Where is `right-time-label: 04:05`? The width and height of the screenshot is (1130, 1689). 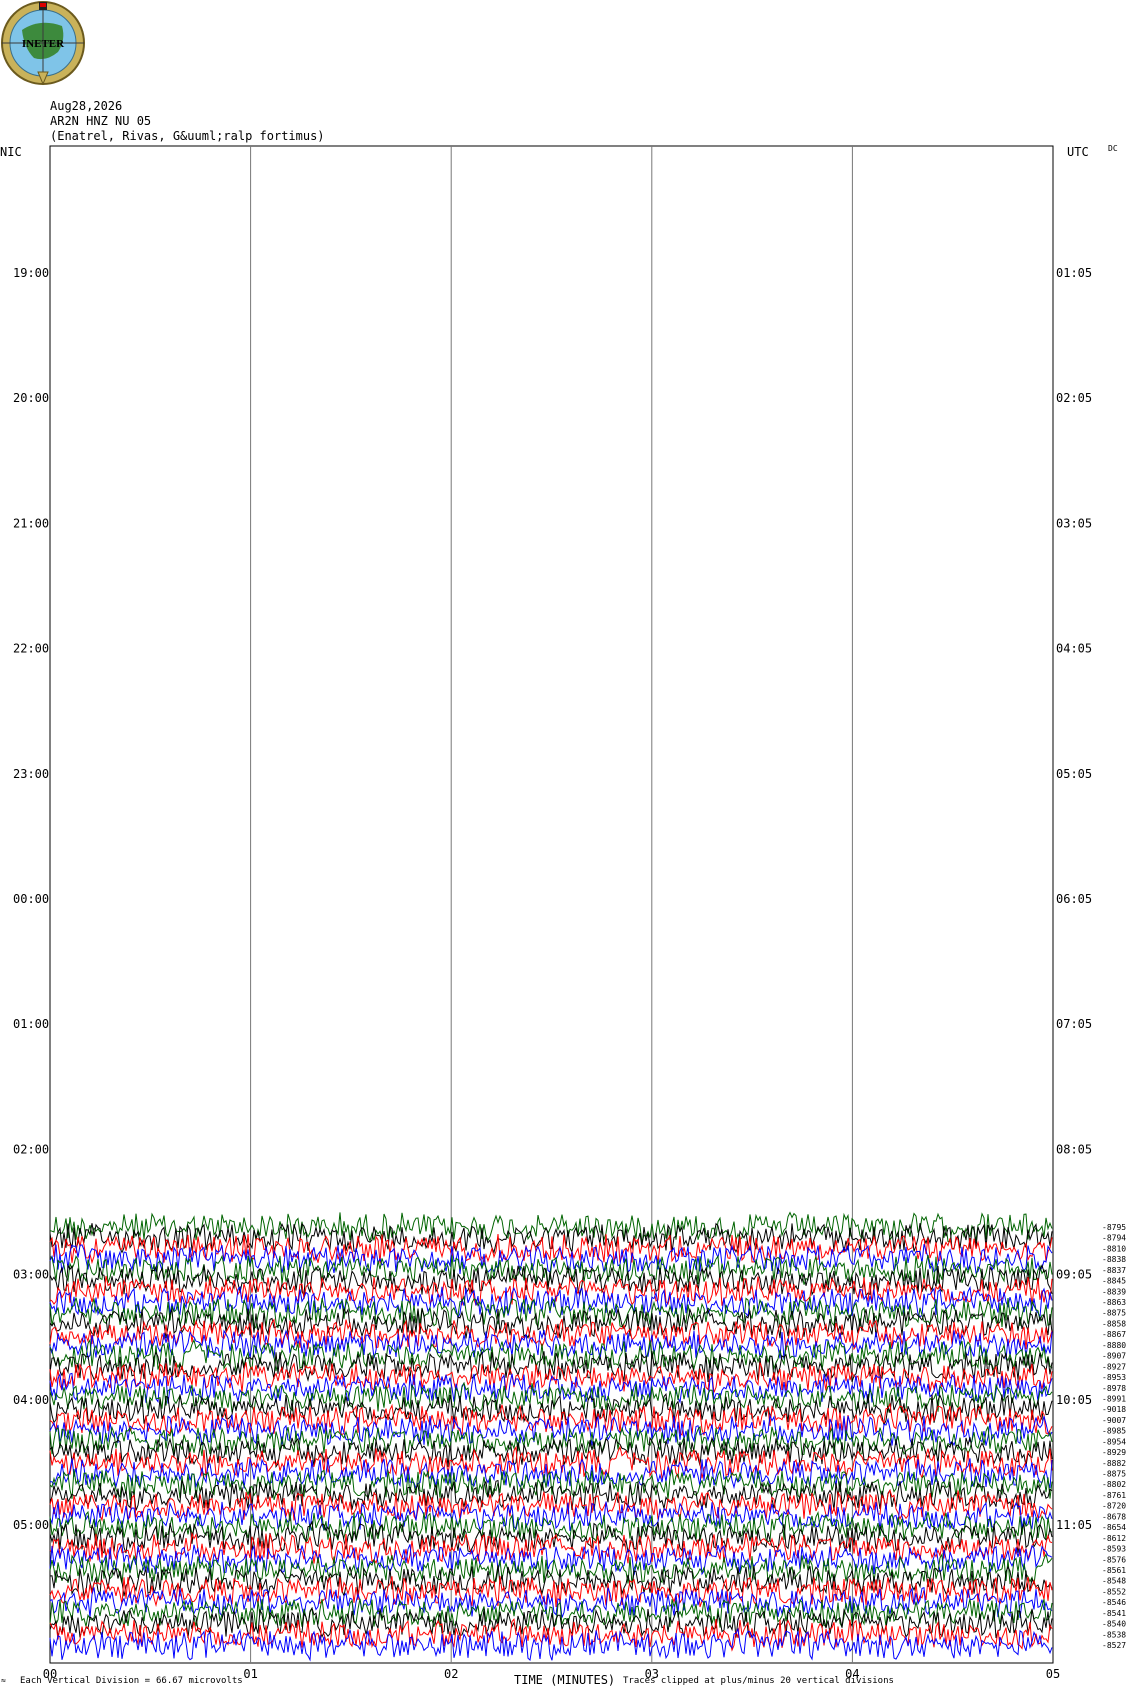 right-time-label: 04:05 is located at coordinates (1074, 649).